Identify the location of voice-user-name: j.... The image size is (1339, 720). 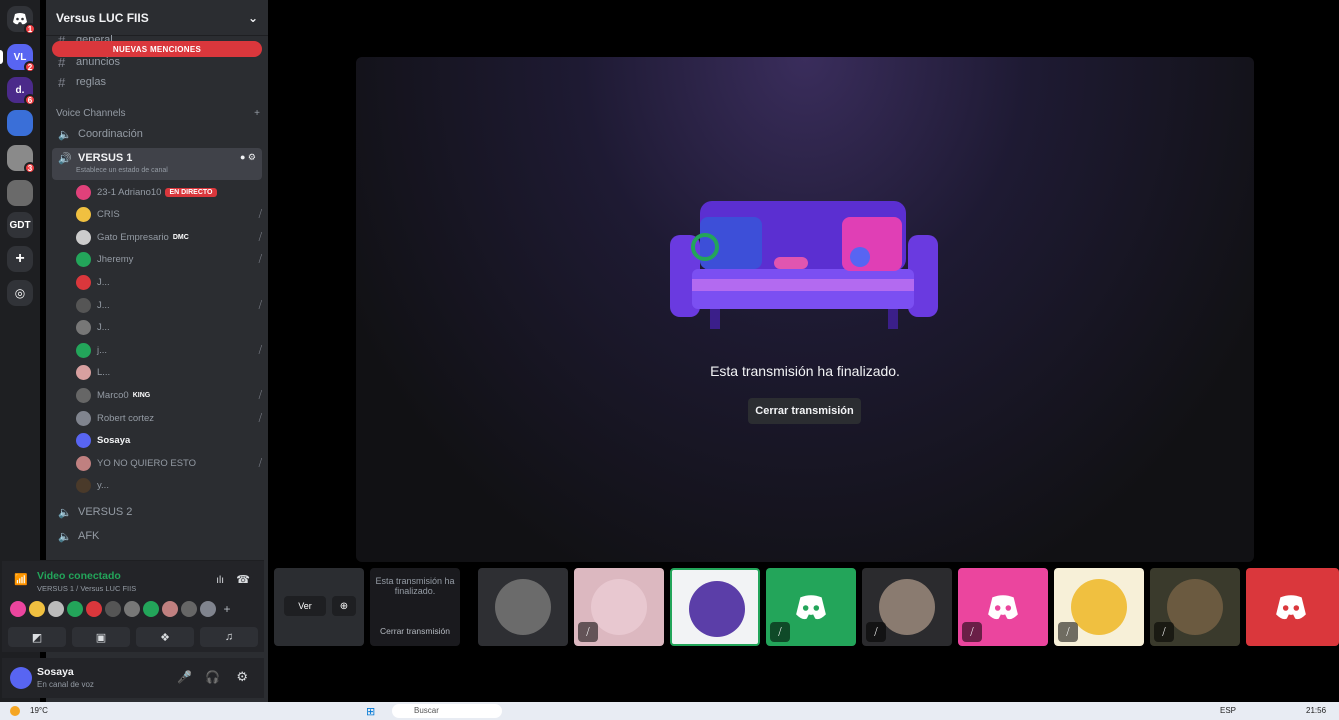
(102, 350).